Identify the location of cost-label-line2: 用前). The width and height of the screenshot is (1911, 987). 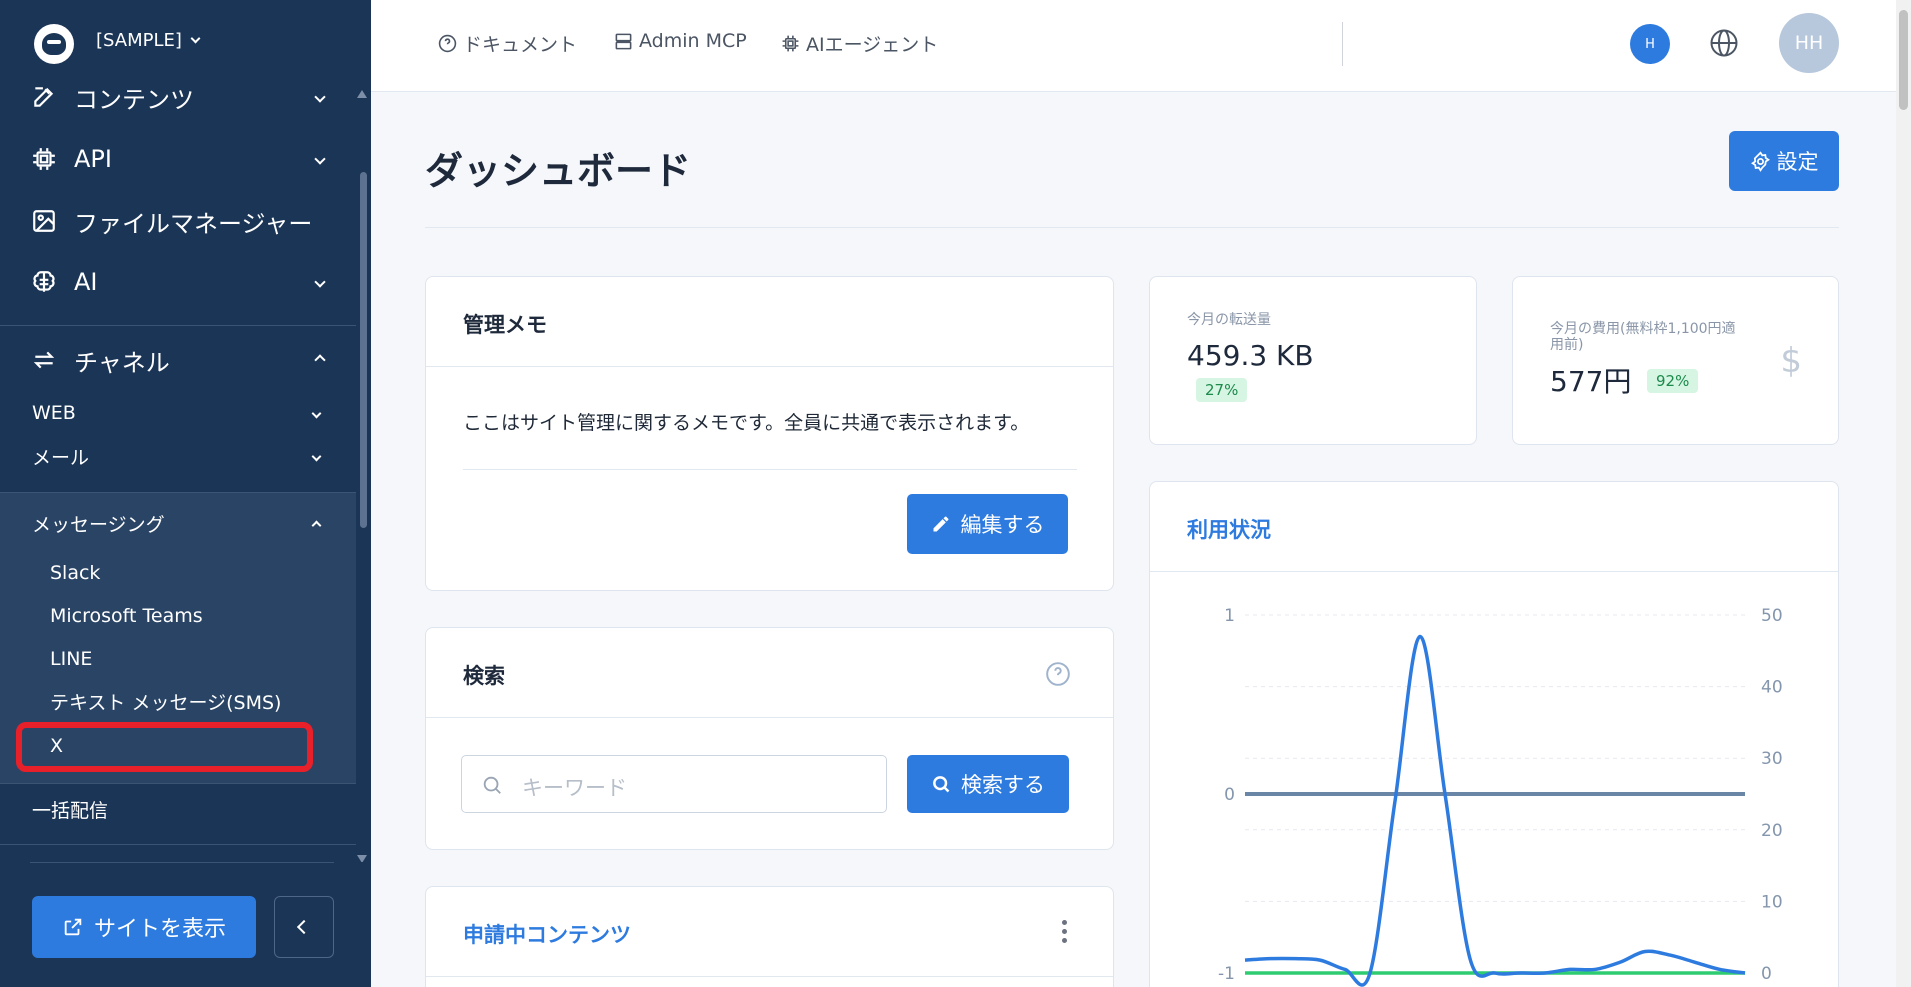
(1567, 345).